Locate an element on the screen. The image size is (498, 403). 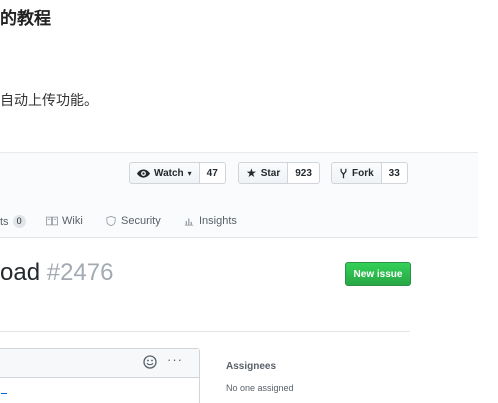
star-label: Star is located at coordinates (270, 173).